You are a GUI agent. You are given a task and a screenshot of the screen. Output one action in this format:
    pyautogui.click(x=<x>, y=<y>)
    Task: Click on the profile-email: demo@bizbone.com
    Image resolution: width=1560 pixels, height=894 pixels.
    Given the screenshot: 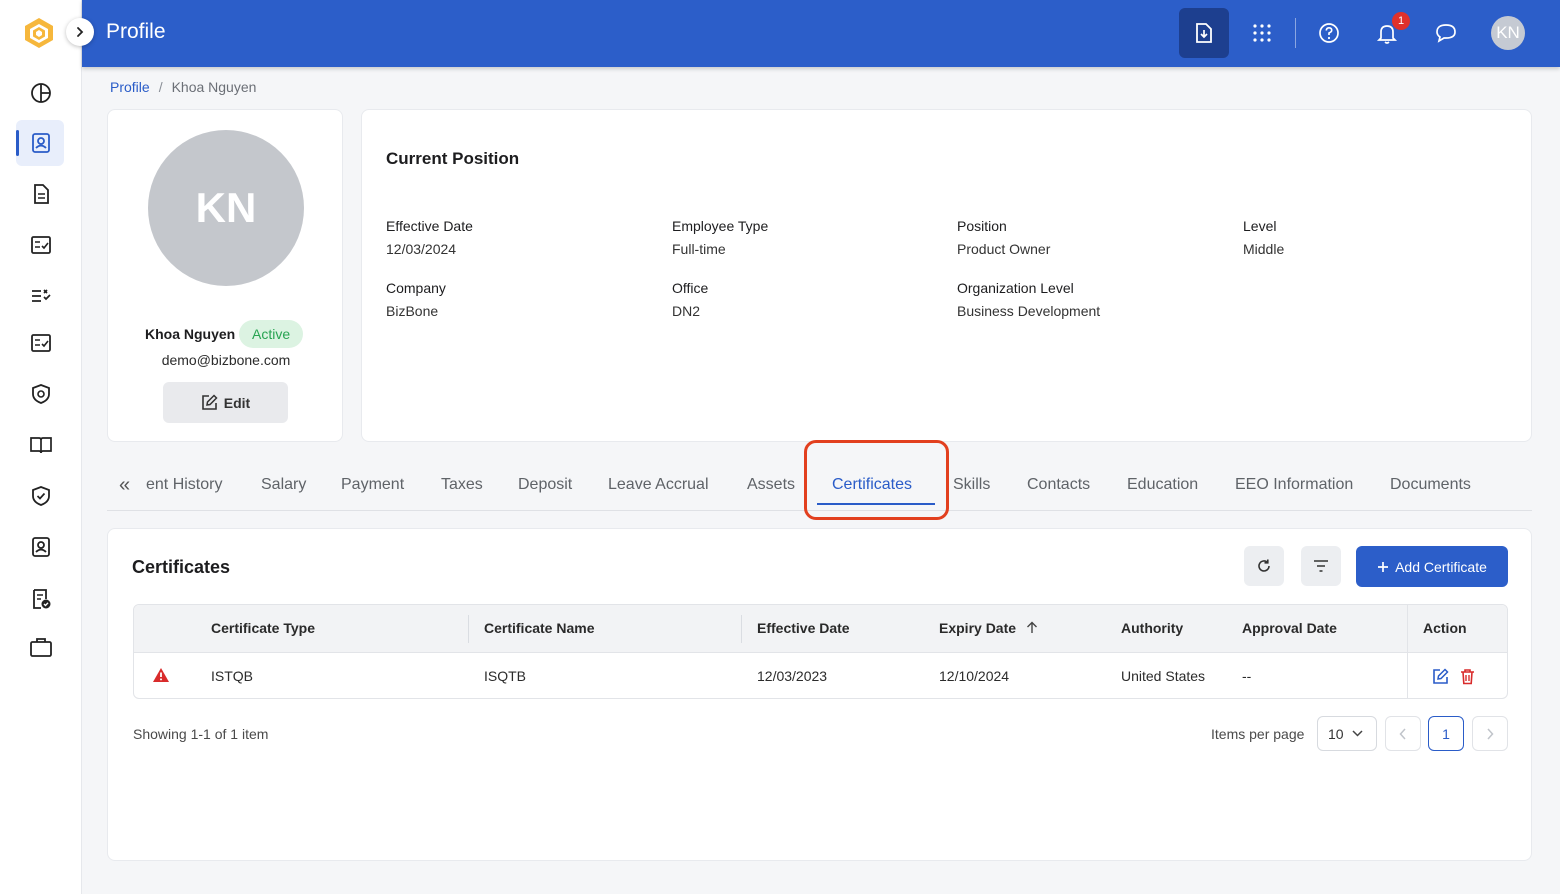 What is the action you would take?
    pyautogui.click(x=226, y=360)
    